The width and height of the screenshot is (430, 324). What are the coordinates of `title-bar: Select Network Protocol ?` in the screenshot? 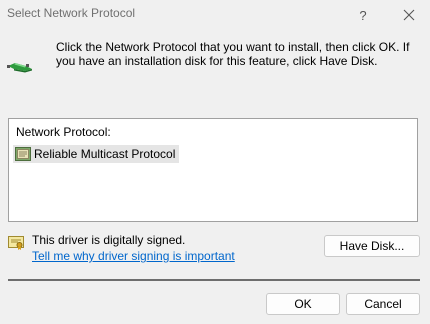 It's located at (215, 15).